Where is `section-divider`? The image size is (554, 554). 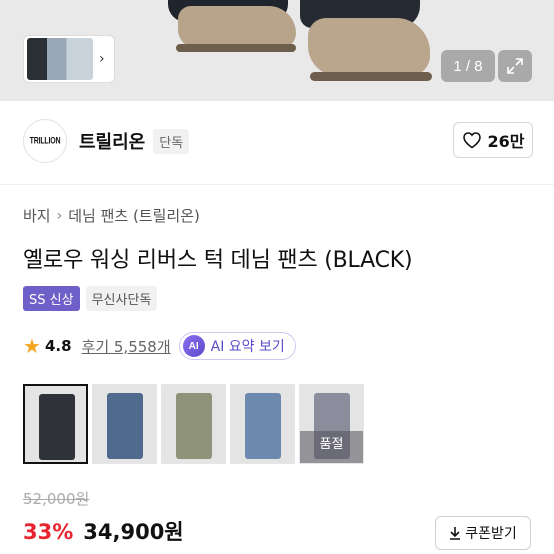 section-divider is located at coordinates (277, 184).